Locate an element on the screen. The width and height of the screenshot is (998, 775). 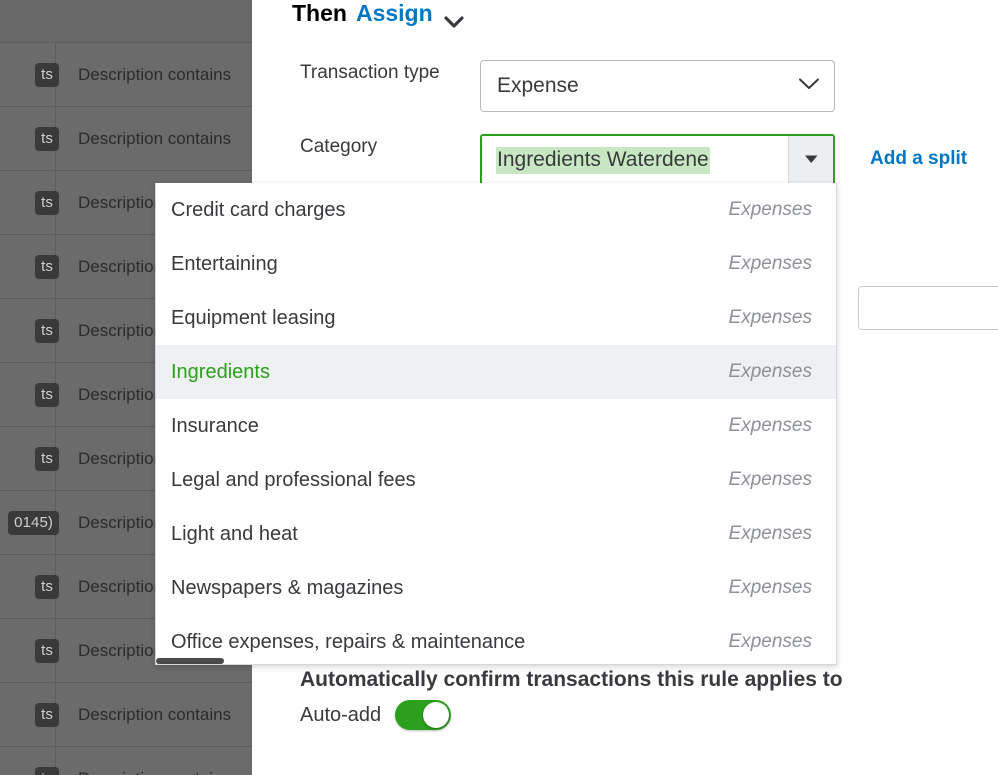
dropdown-option-label: Newspapers & magazines is located at coordinates (287, 587).